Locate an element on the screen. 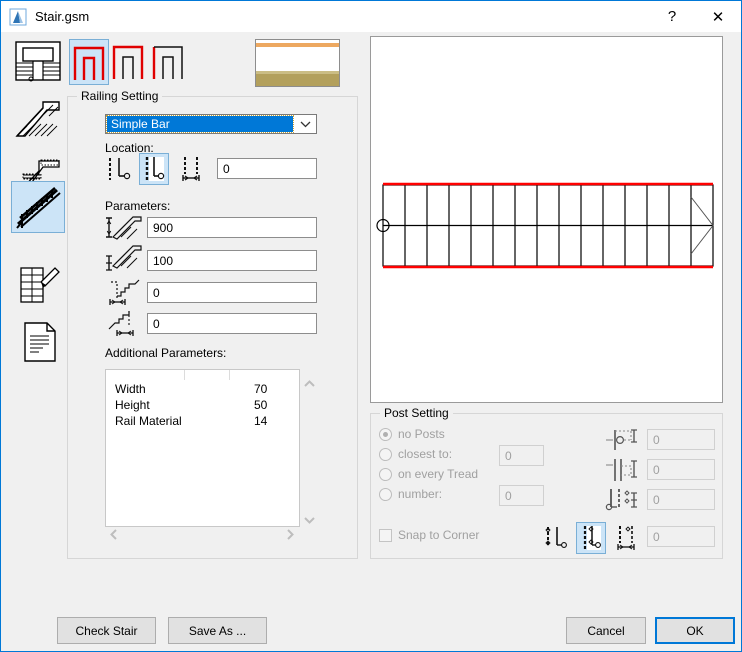 This screenshot has height=652, width=742. stair-plan-drawing is located at coordinates (545, 225).